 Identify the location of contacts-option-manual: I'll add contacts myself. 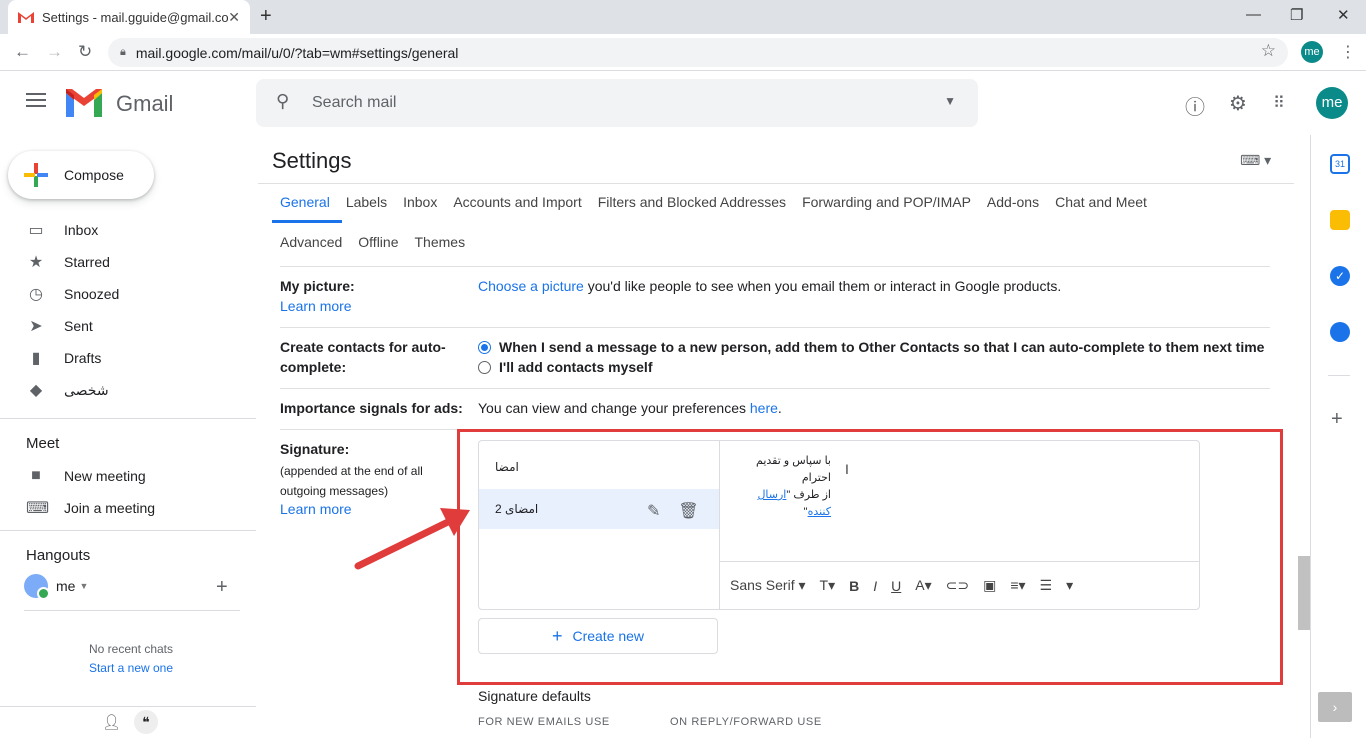
(565, 367).